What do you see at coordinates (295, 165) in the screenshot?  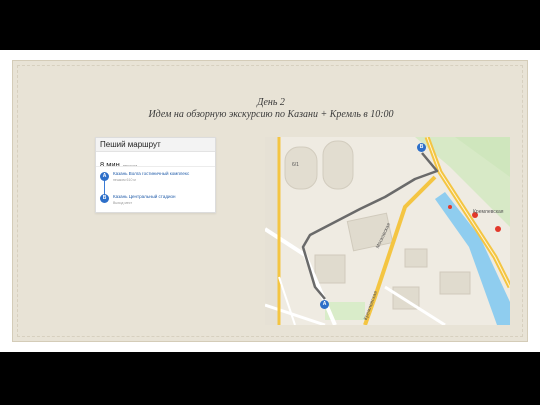 I see `building-number-label: 6/1` at bounding box center [295, 165].